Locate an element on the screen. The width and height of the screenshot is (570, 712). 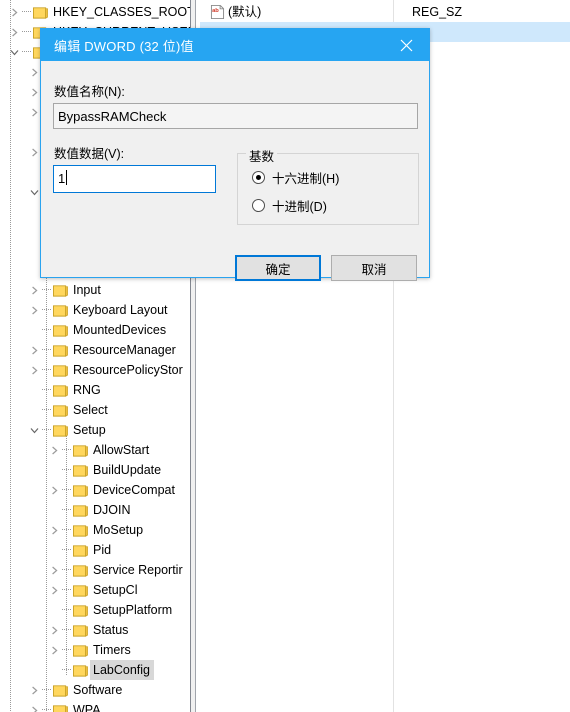
tree-item-label: Select is located at coordinates (90, 410).